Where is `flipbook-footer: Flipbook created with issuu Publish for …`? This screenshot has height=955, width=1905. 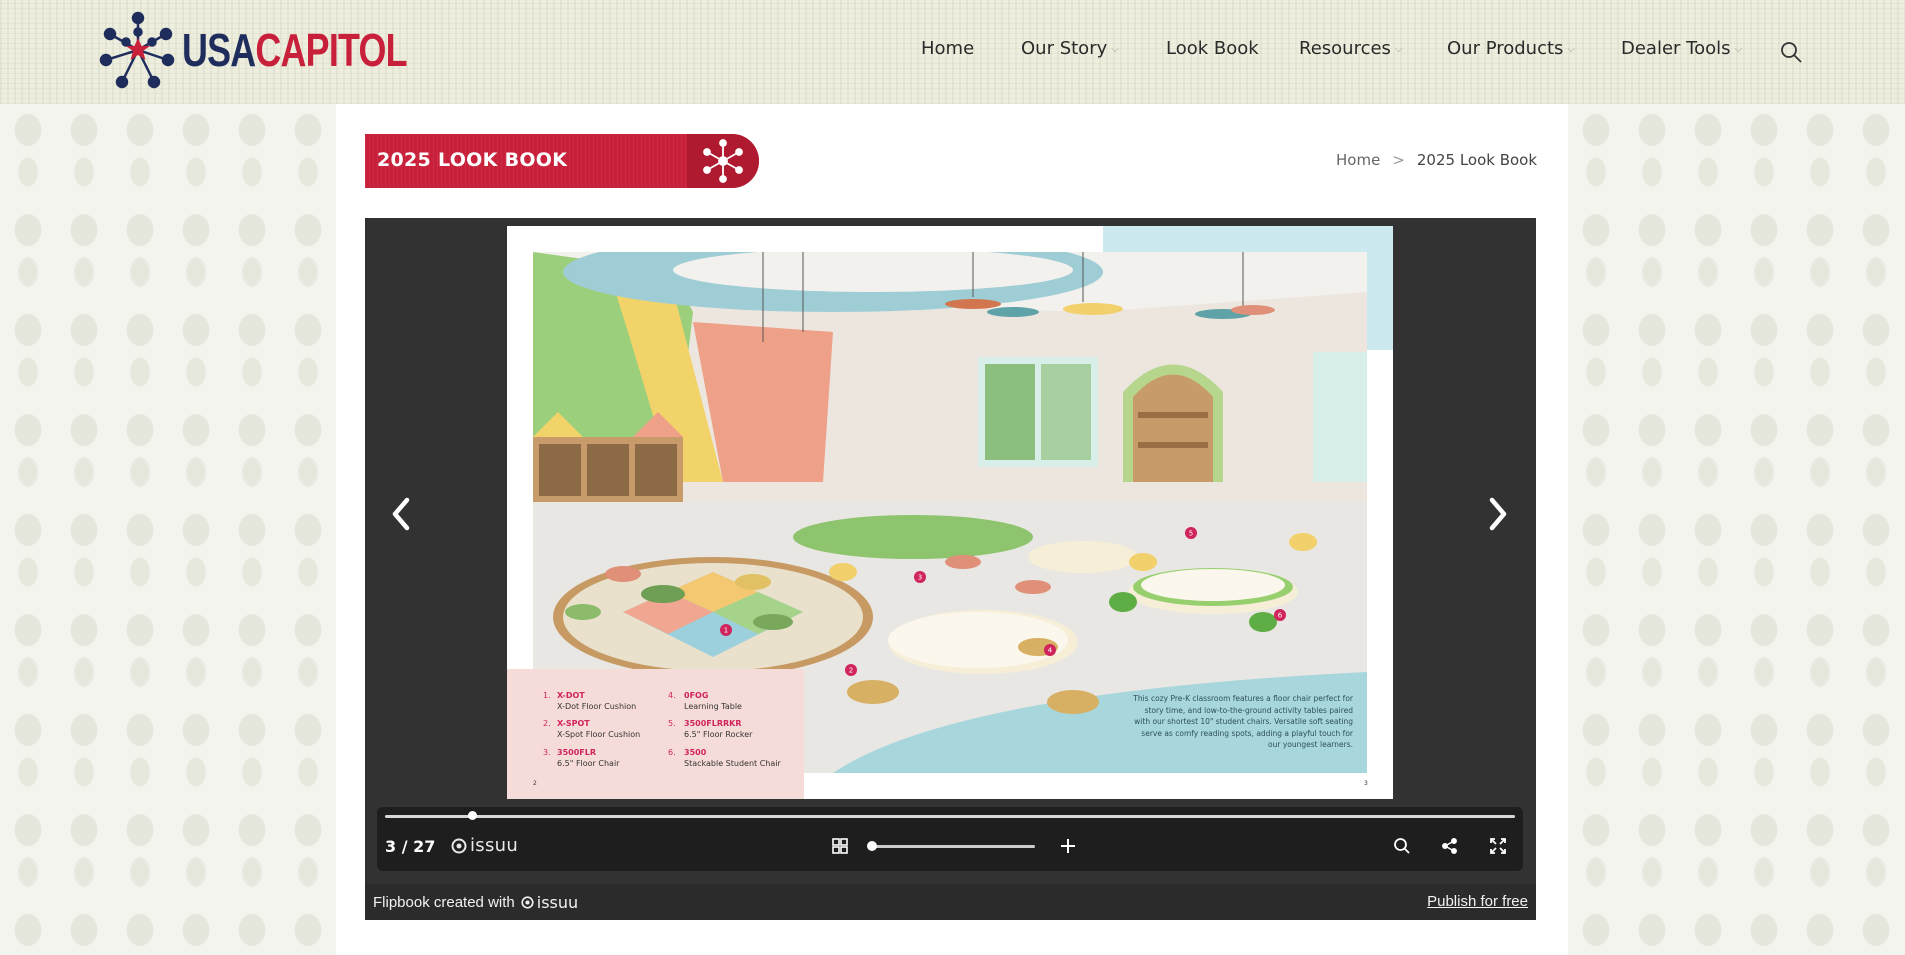 flipbook-footer: Flipbook created with issuu Publish for … is located at coordinates (950, 902).